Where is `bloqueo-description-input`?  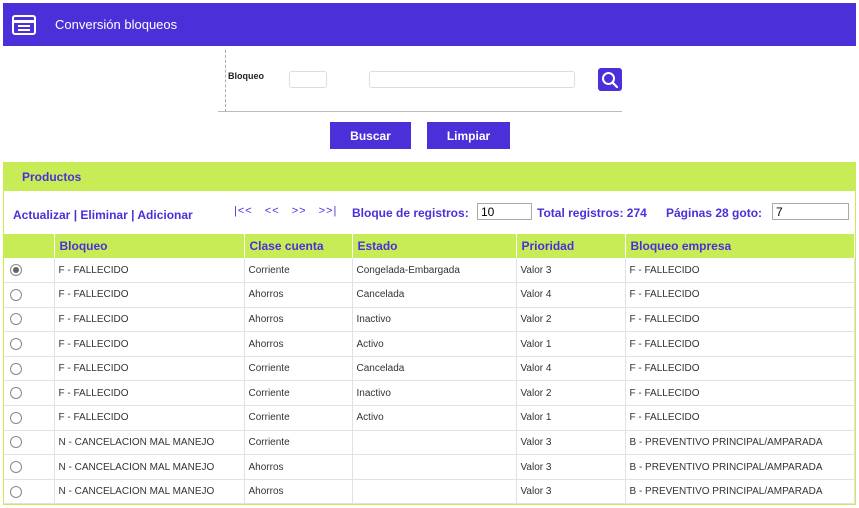
bloqueo-description-input is located at coordinates (472, 79).